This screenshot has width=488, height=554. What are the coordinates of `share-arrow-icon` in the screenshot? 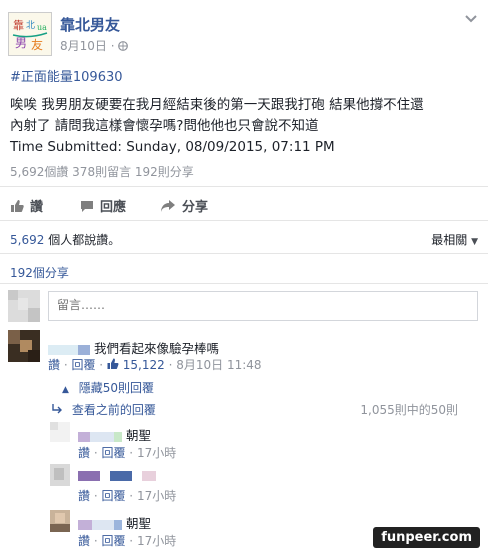 It's located at (168, 208).